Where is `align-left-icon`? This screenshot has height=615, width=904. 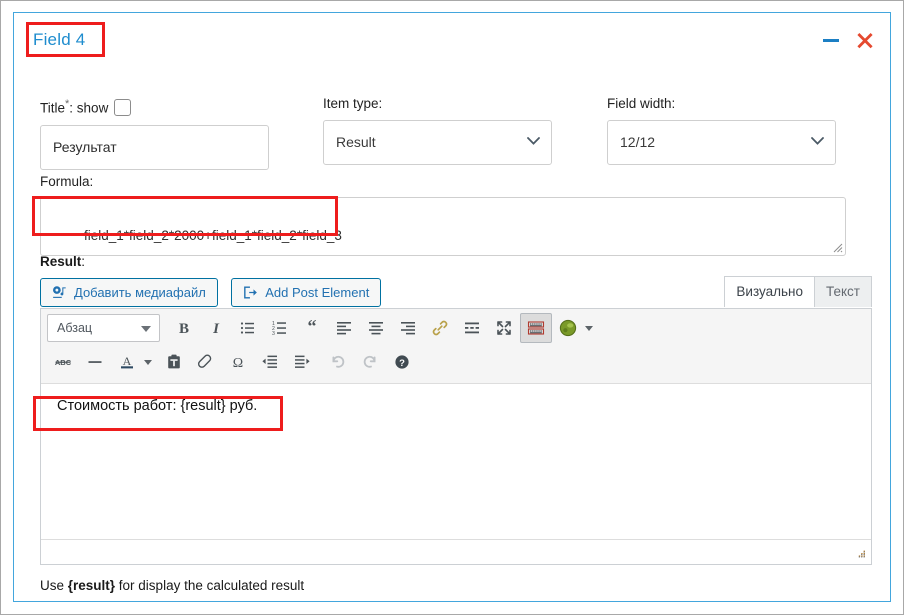
align-left-icon is located at coordinates (344, 328).